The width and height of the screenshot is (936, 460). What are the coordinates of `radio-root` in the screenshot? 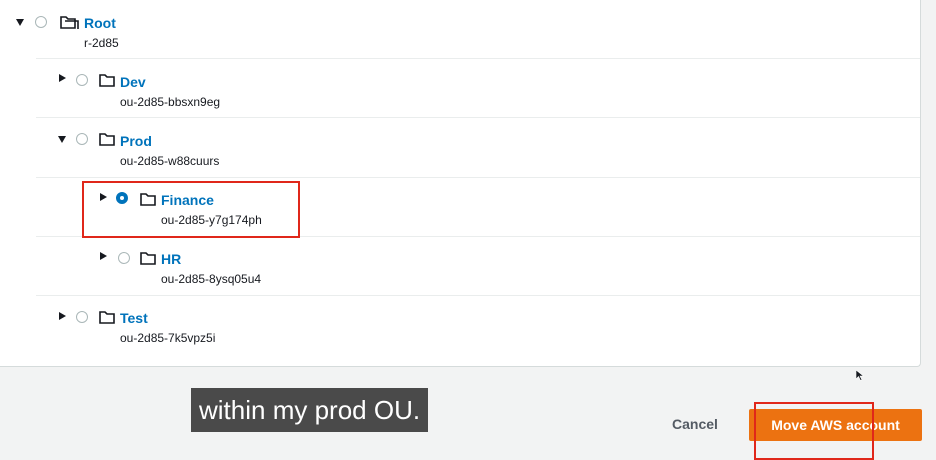 It's located at (41, 22).